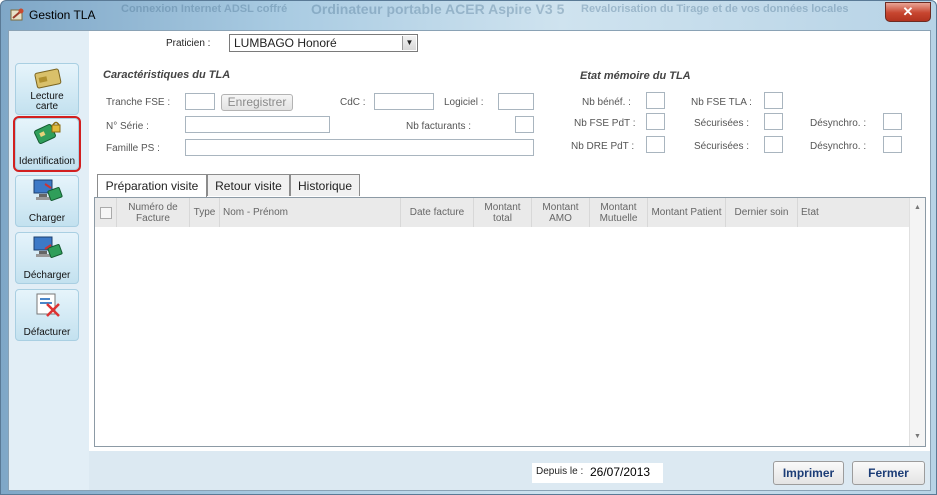  I want to click on cdc-label: CdC :, so click(353, 102).